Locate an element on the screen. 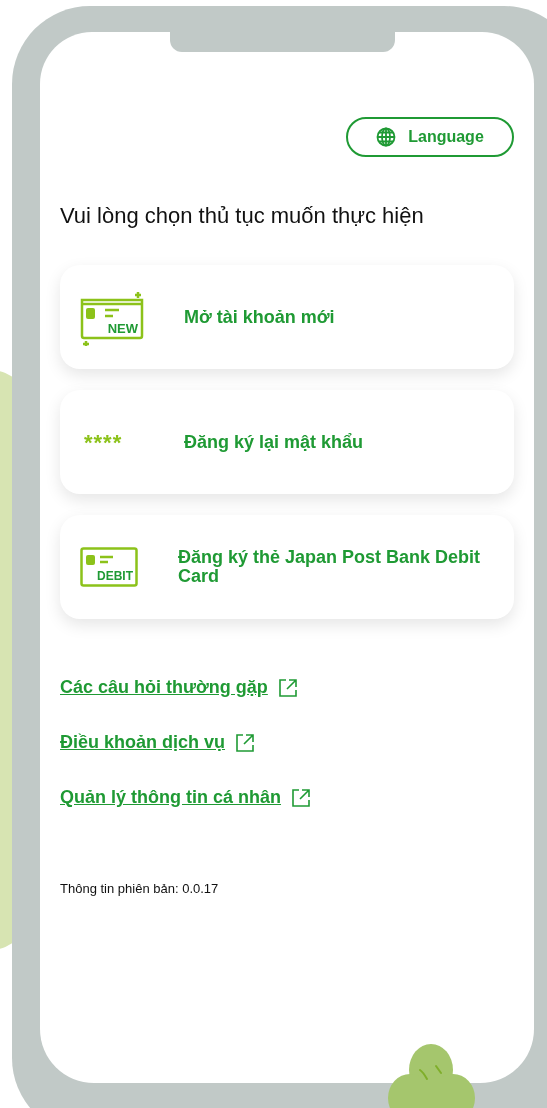 The image size is (547, 1108). password-mask-icon: **** is located at coordinates (101, 442).